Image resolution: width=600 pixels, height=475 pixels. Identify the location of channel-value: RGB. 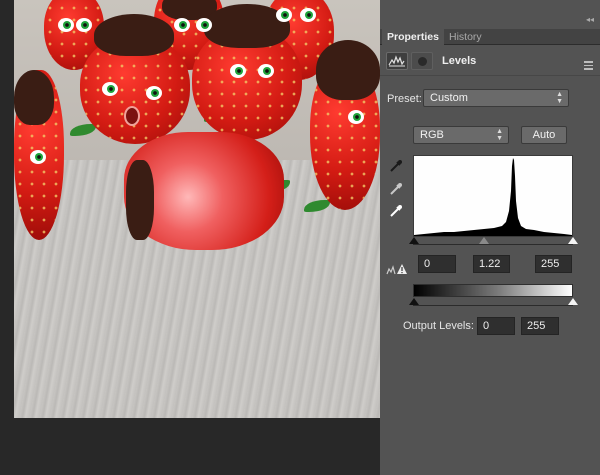
(432, 135).